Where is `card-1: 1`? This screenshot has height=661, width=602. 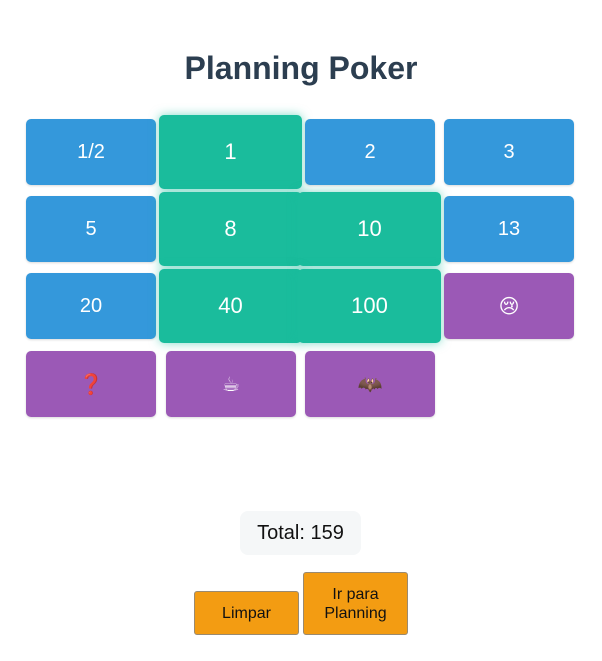
card-1: 1 is located at coordinates (230, 152).